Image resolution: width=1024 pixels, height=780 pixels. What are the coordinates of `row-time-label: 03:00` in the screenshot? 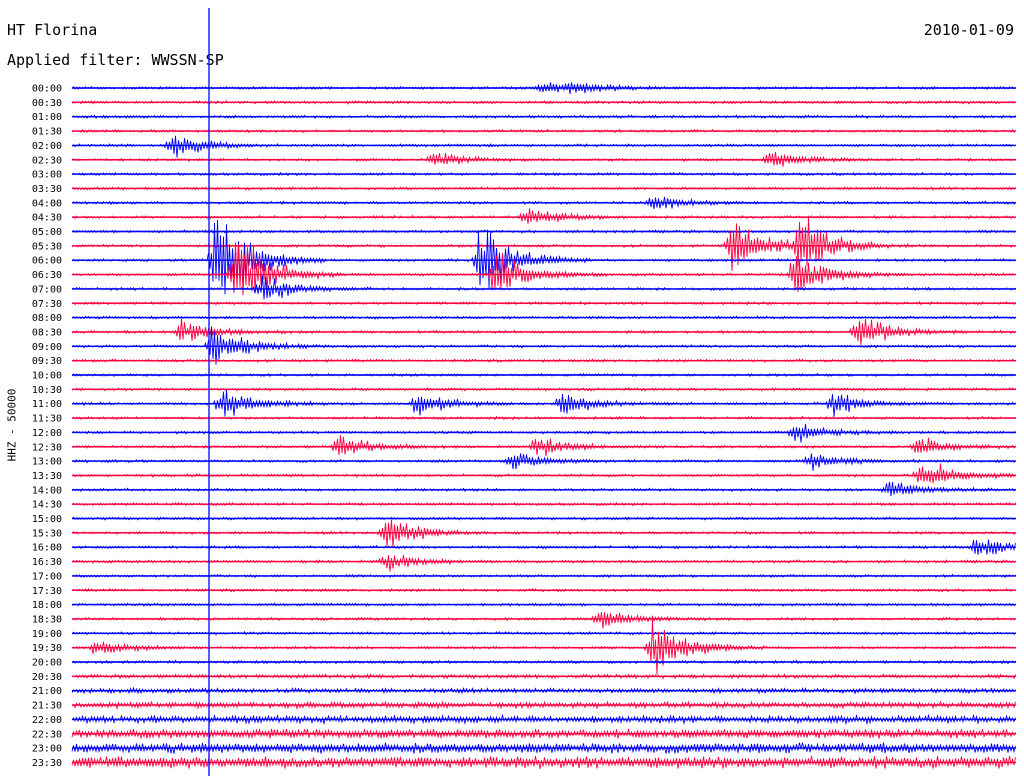 It's located at (47, 175).